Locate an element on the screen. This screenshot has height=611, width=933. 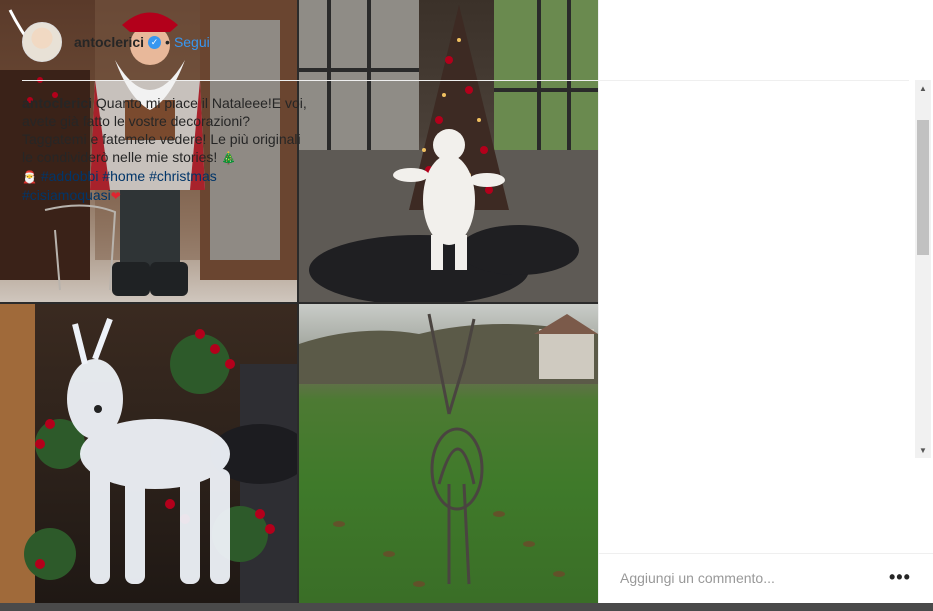
comment-bar: ••• is located at coordinates (765, 578).